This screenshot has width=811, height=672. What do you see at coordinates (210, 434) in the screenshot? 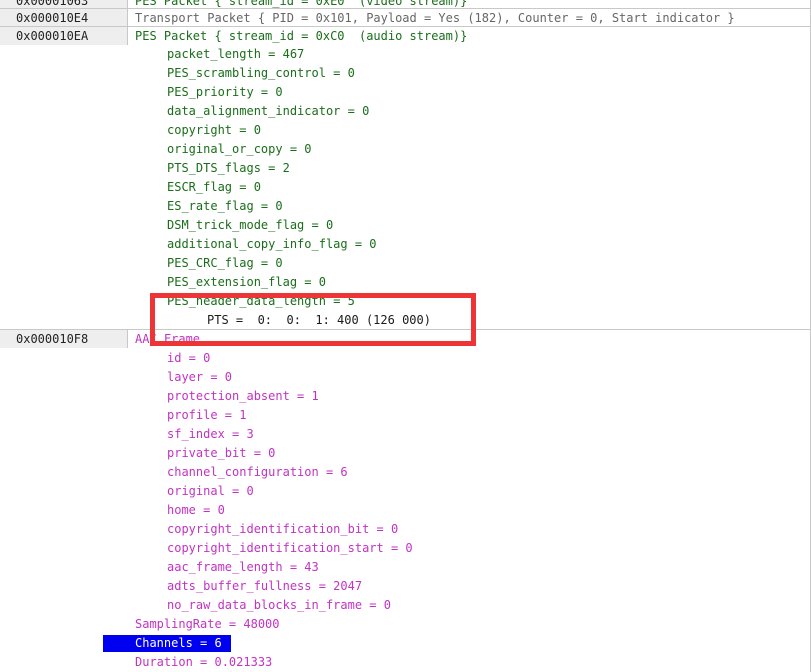
I see `field-text: sf_index = 3` at bounding box center [210, 434].